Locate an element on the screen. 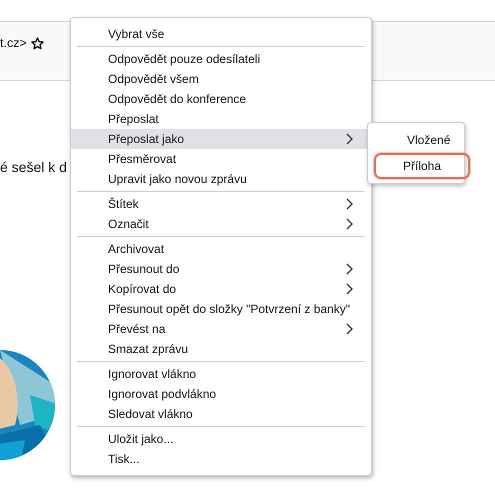  menu-item: Sledovat vlákno is located at coordinates (221, 414).